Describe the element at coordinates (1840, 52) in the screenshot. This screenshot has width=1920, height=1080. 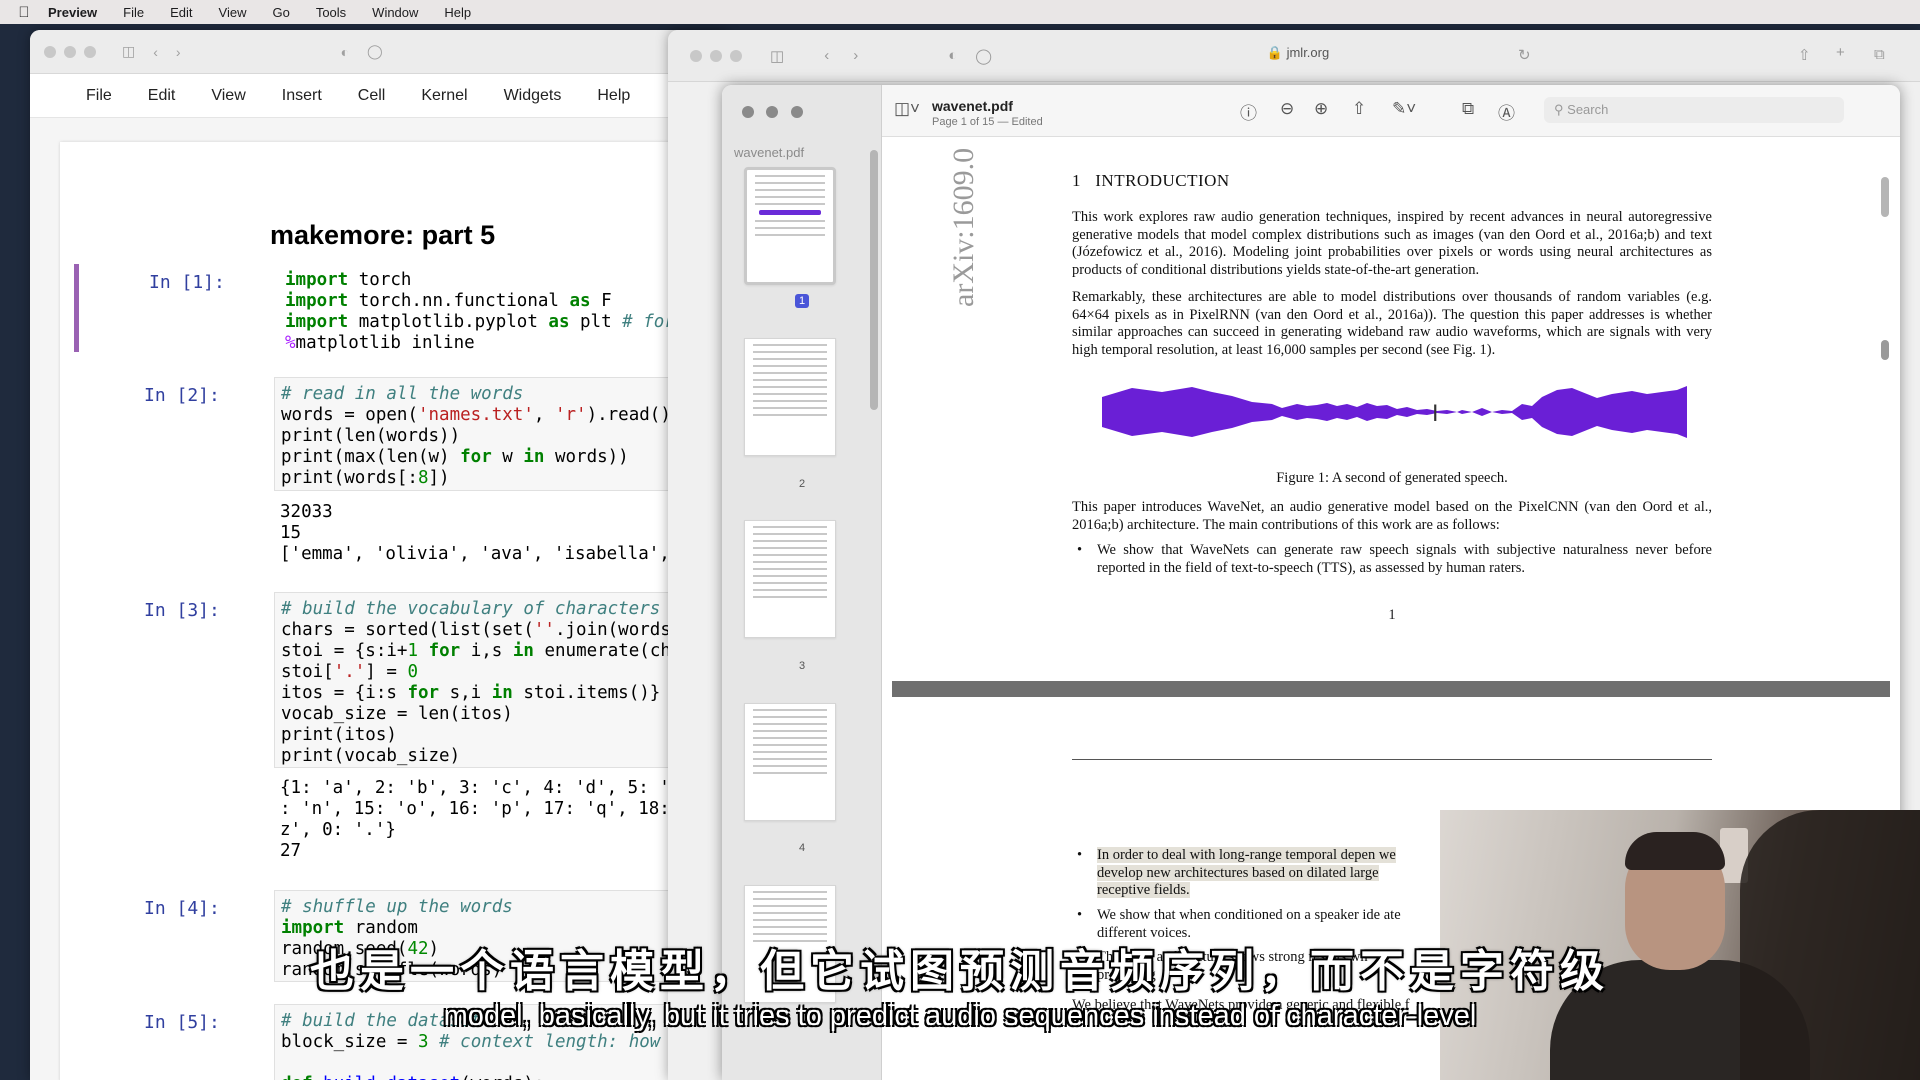
I see `new-tab-icon: +` at that location.